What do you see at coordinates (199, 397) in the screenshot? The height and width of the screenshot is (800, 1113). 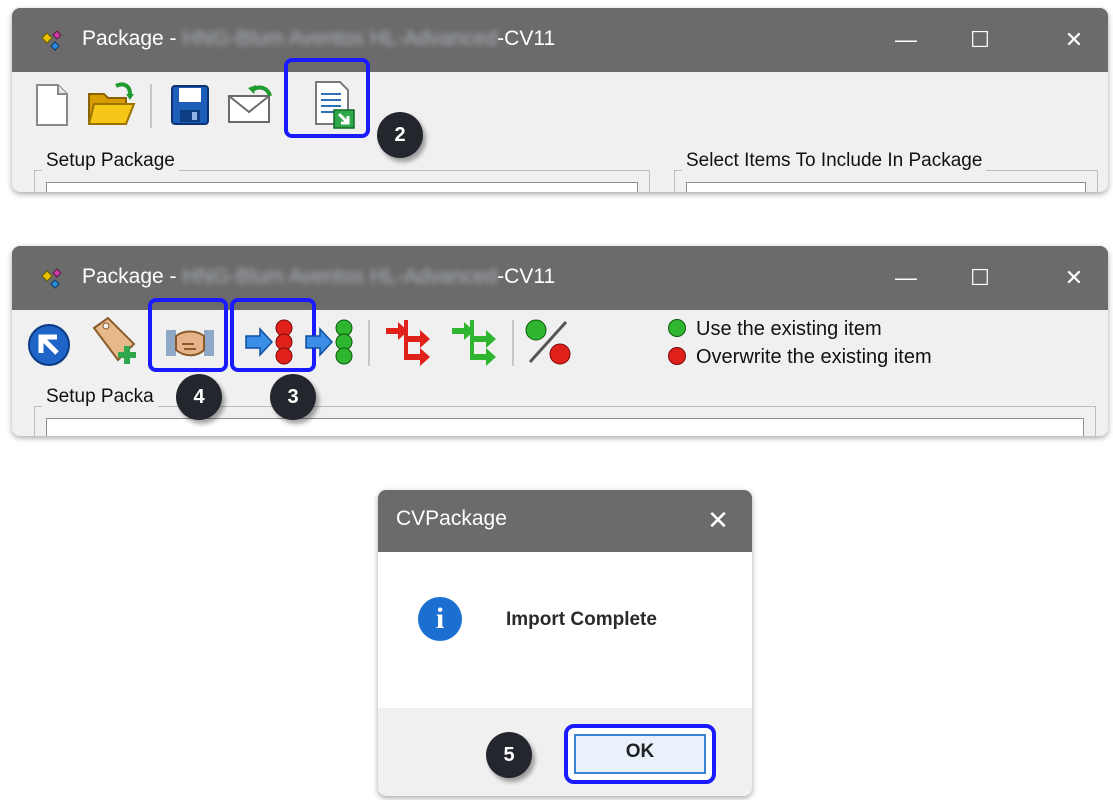 I see `step-badge-4: 4` at bounding box center [199, 397].